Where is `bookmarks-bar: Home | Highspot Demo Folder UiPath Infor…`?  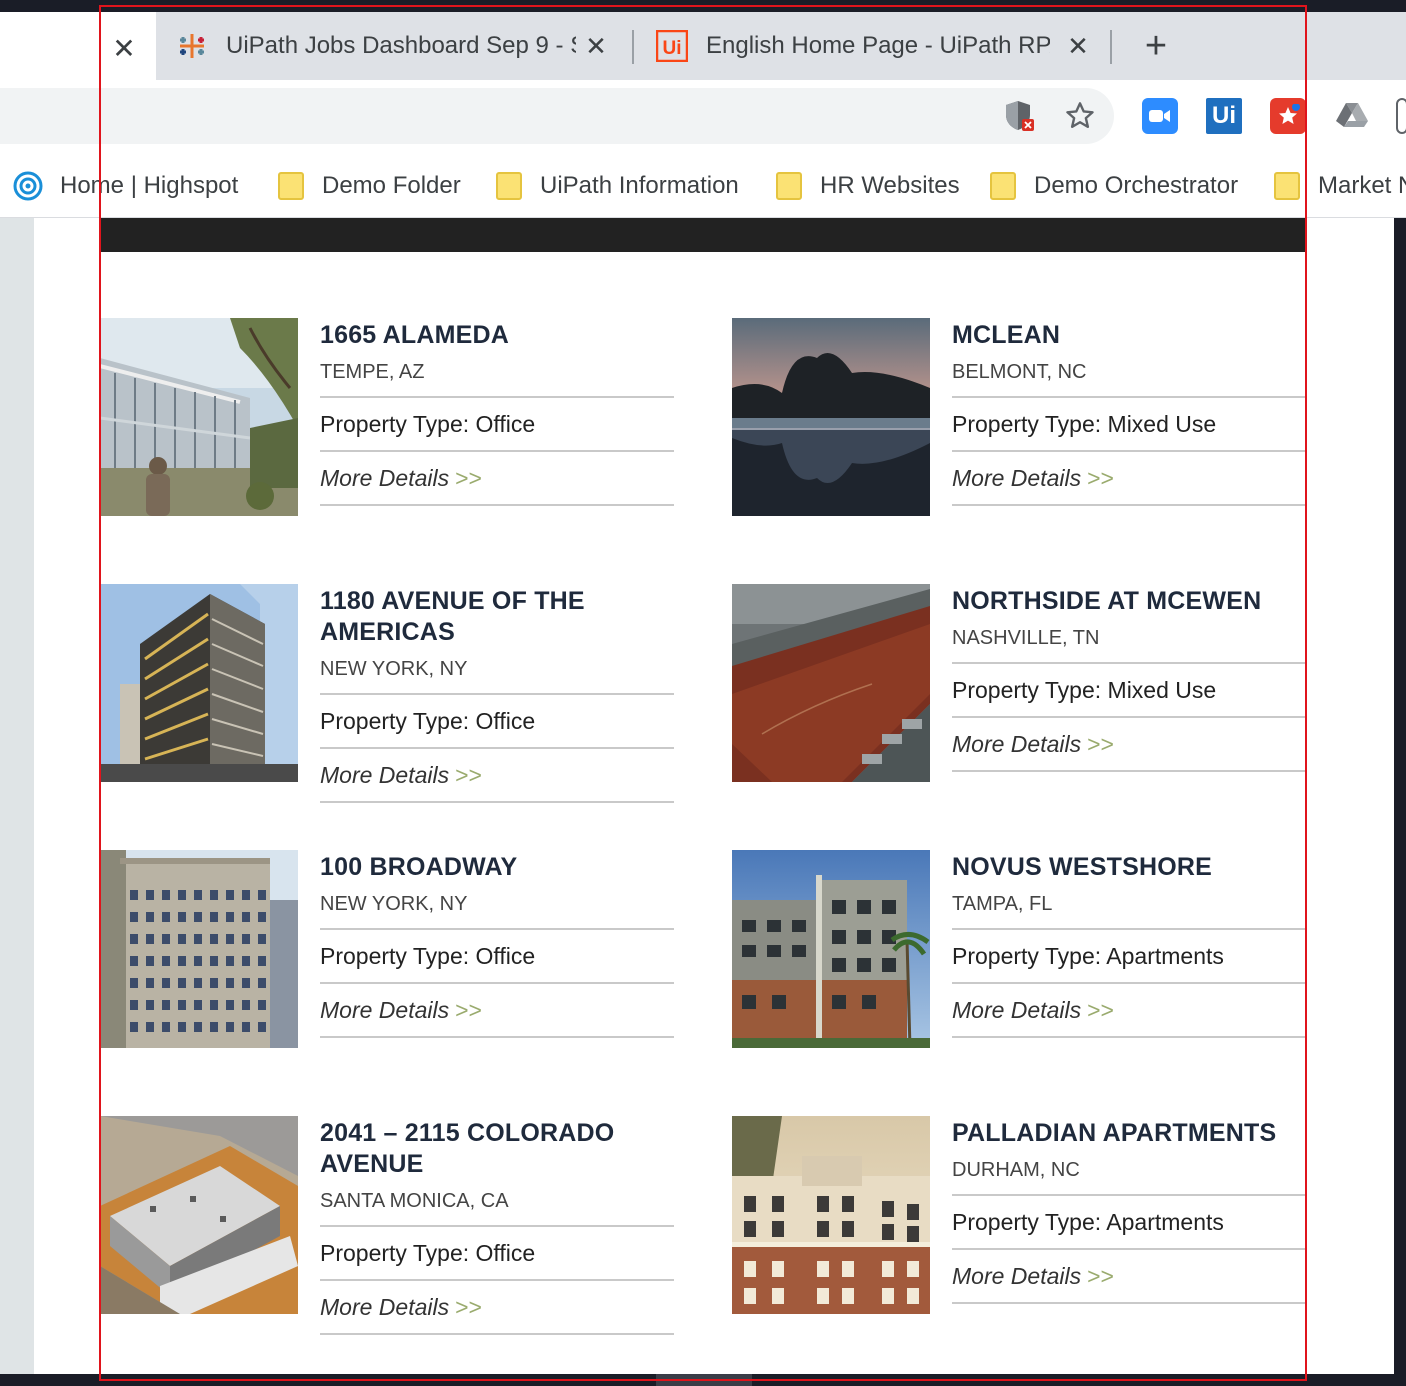 bookmarks-bar: Home | Highspot Demo Folder UiPath Infor… is located at coordinates (703, 186).